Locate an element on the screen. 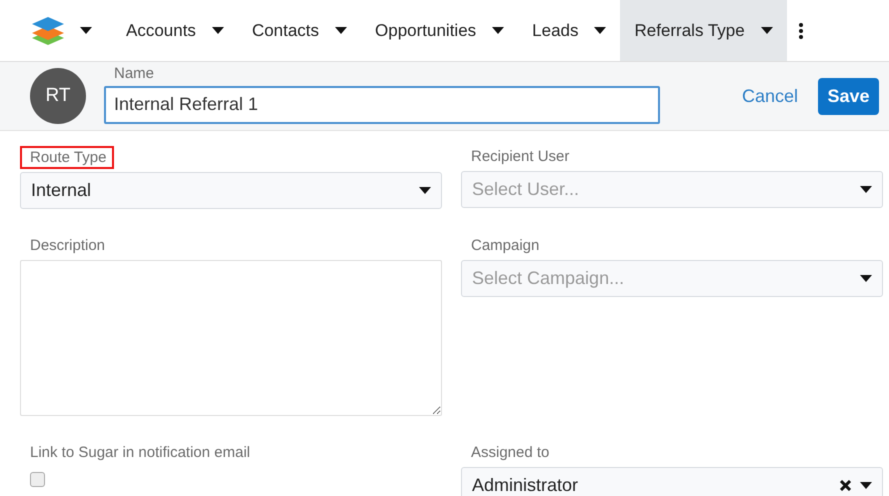 The width and height of the screenshot is (889, 496). field-label: Campaign is located at coordinates (505, 246).